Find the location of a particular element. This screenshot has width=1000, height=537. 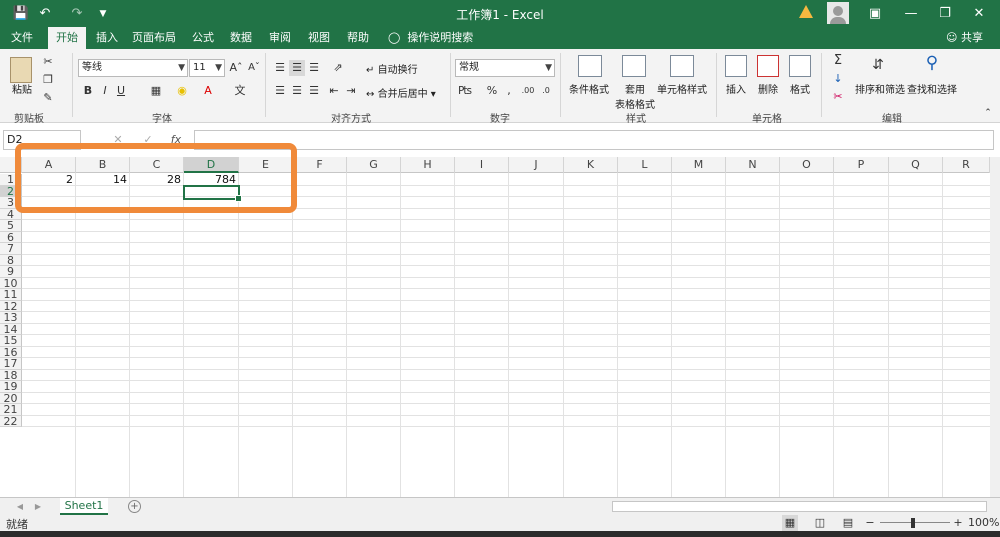

row-header: 22 is located at coordinates (11, 421).